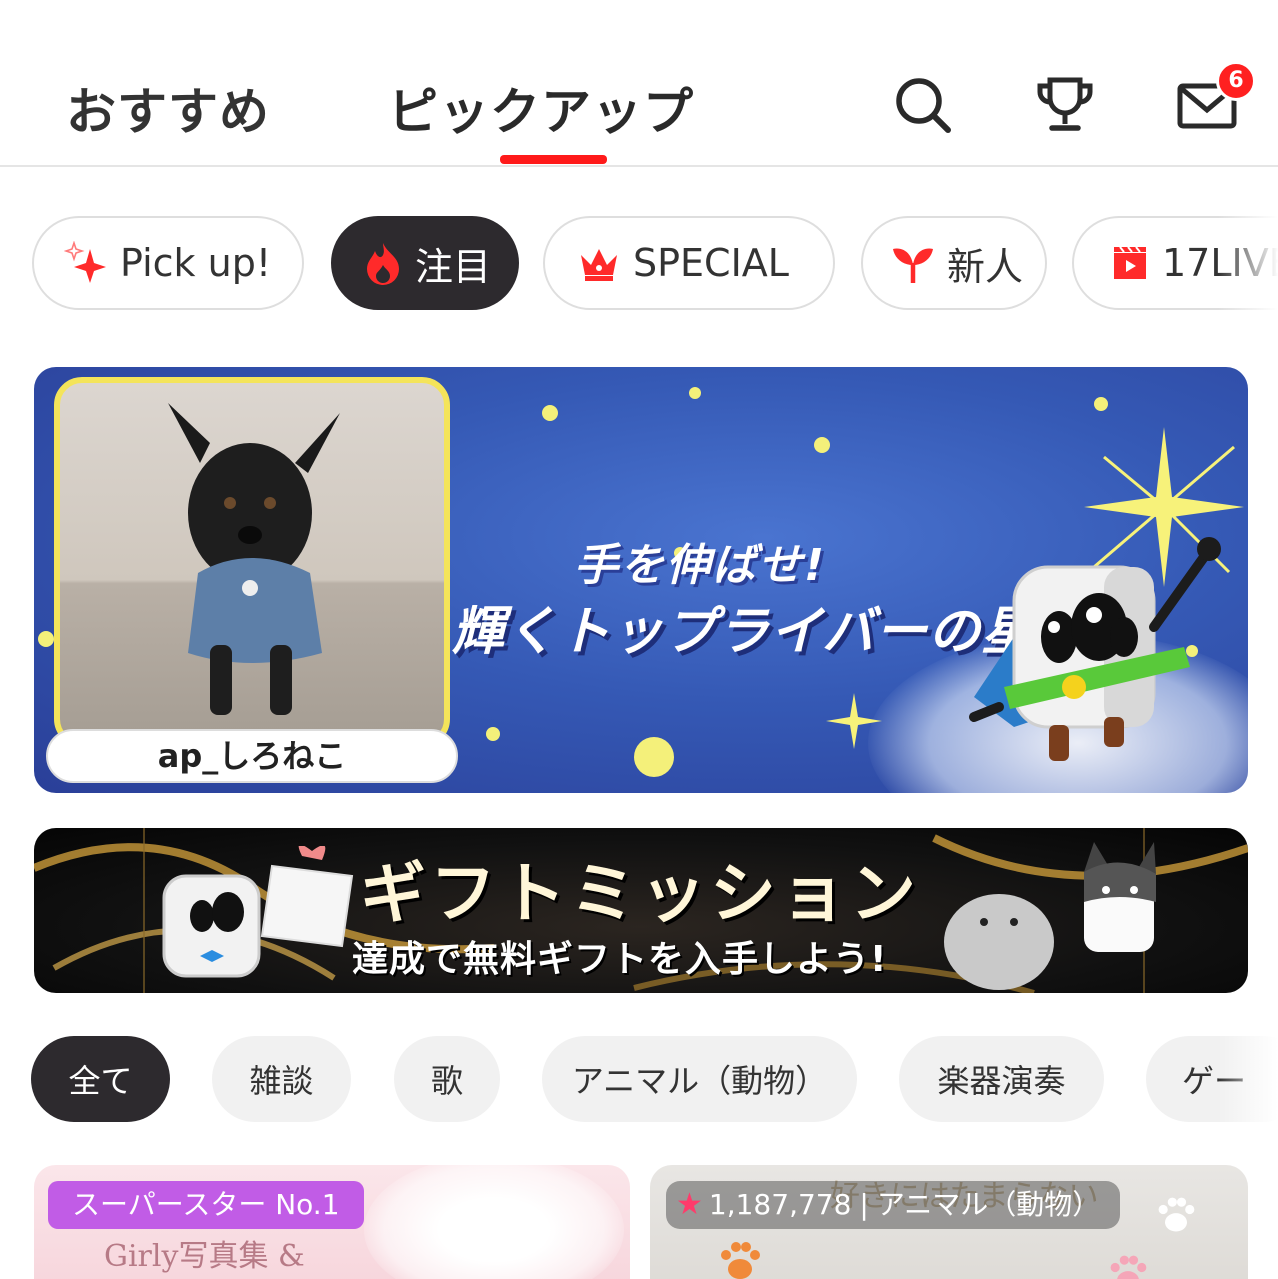 This screenshot has width=1278, height=1279. What do you see at coordinates (923, 105) in the screenshot?
I see `search-icon` at bounding box center [923, 105].